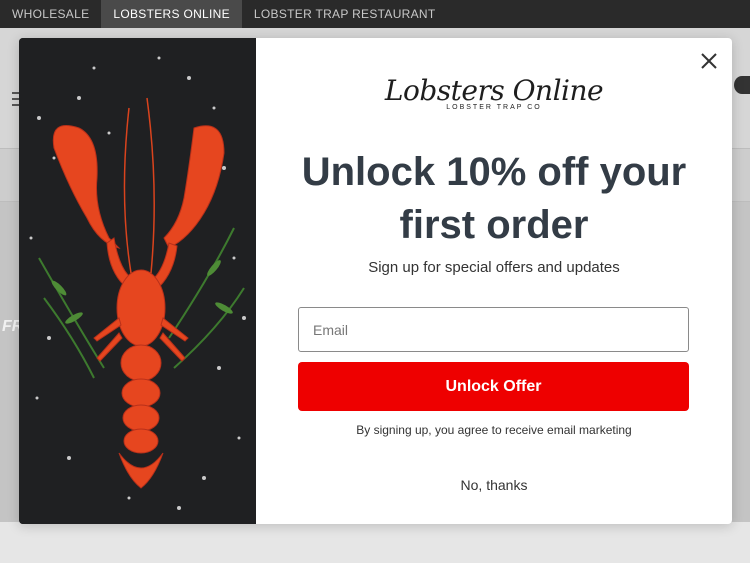  I want to click on brand-name: Lobsters Online, so click(494, 90).